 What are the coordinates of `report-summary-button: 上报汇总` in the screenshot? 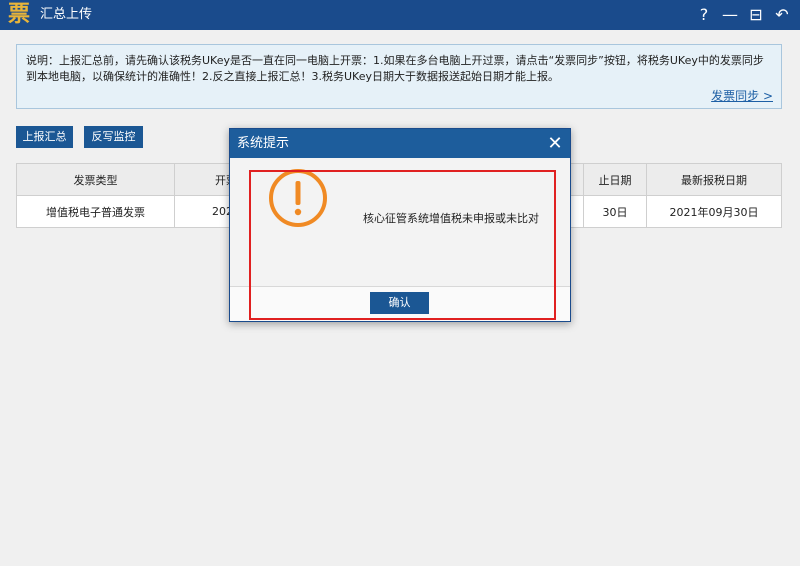 It's located at (44, 137).